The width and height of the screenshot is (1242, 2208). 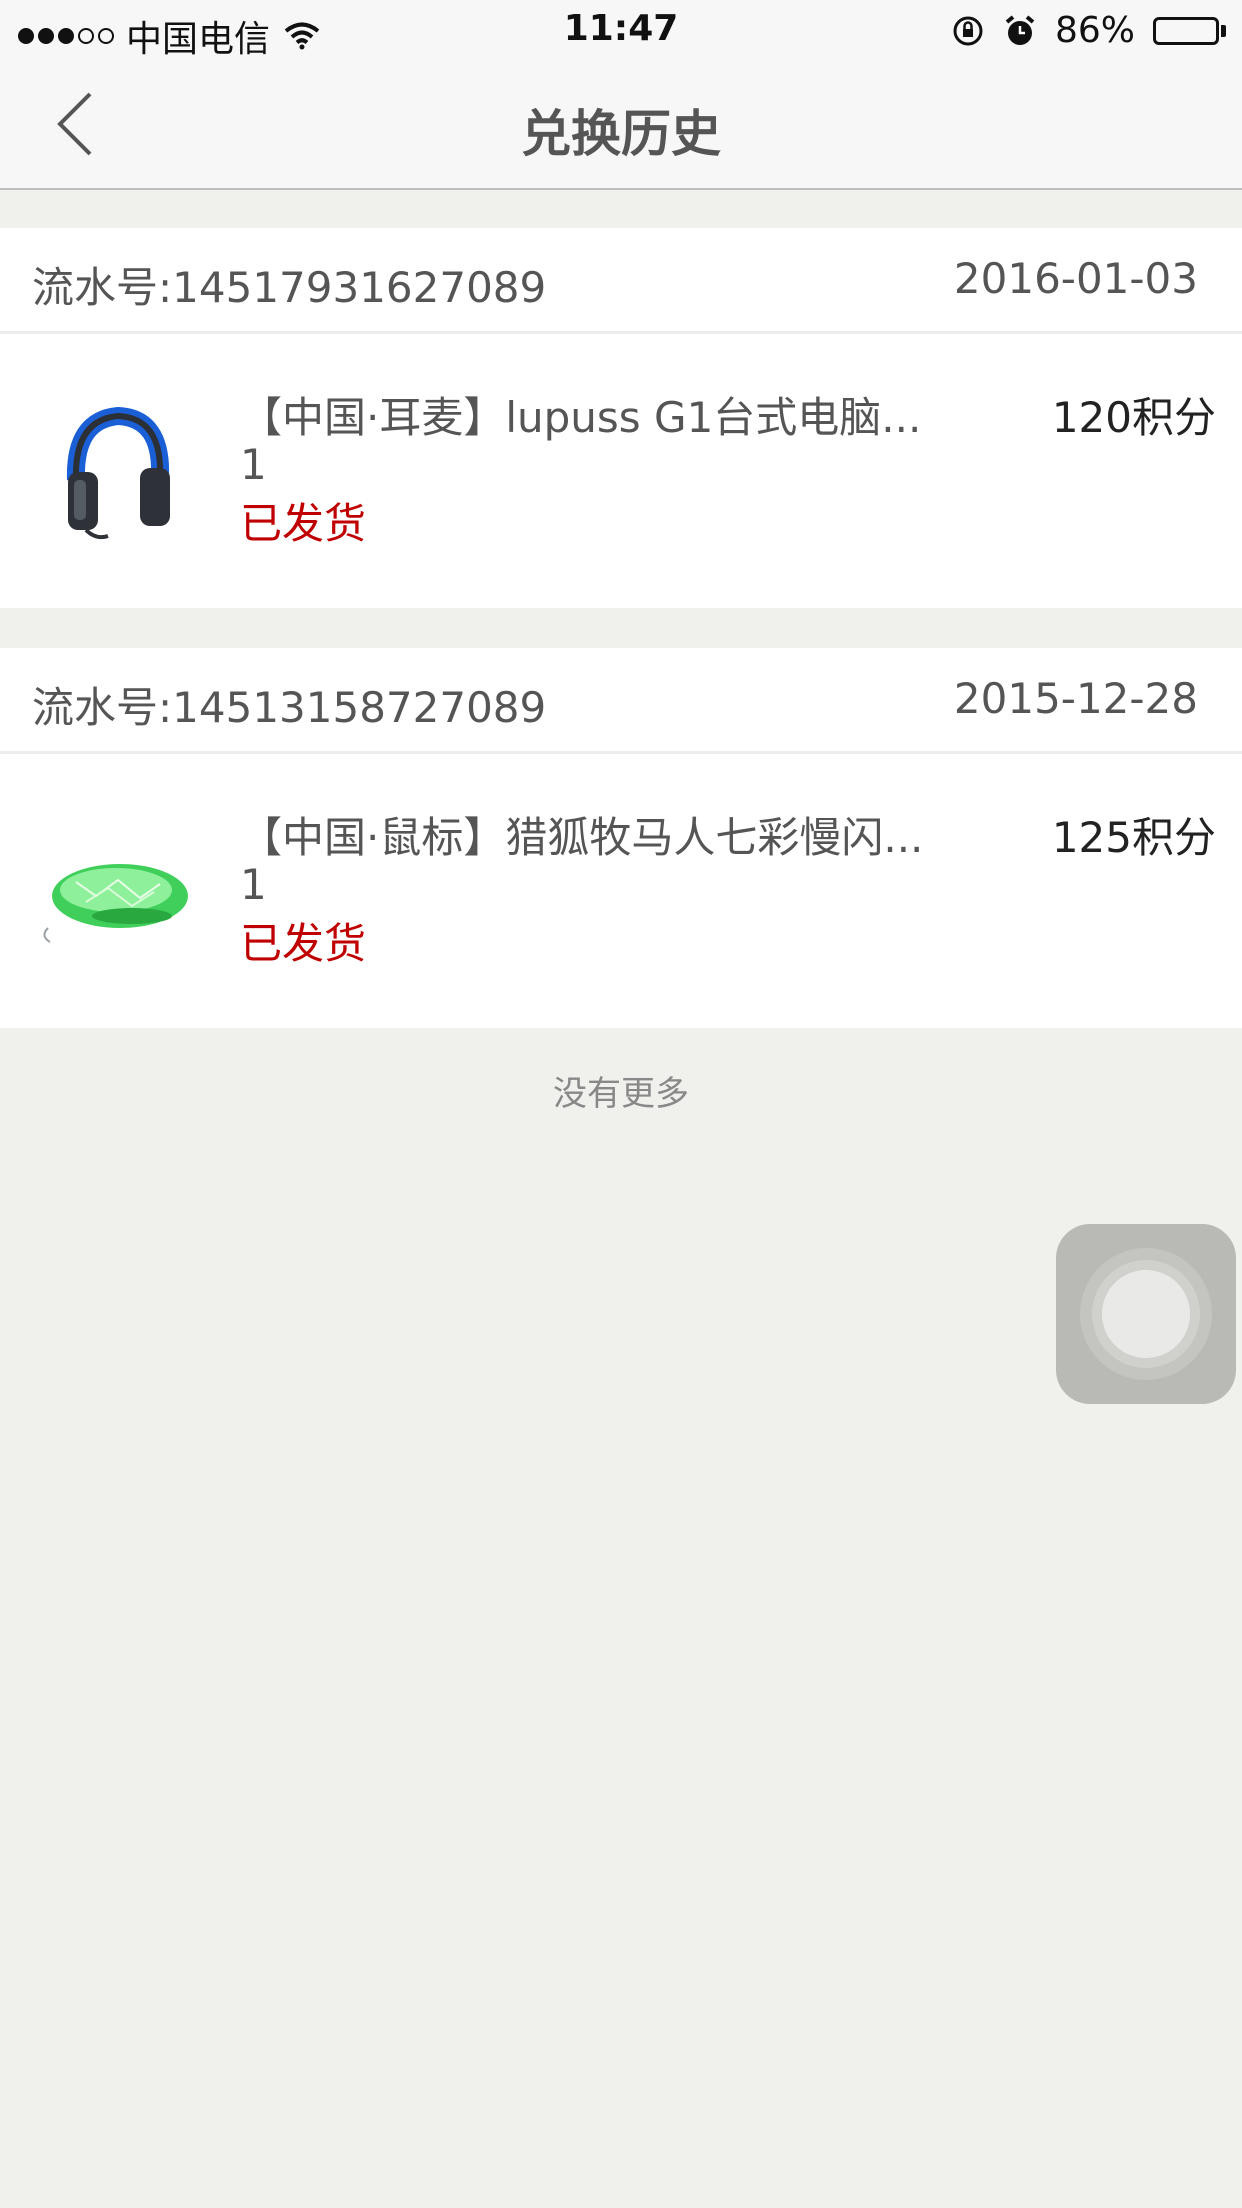 I want to click on battery-icon, so click(x=1189, y=30).